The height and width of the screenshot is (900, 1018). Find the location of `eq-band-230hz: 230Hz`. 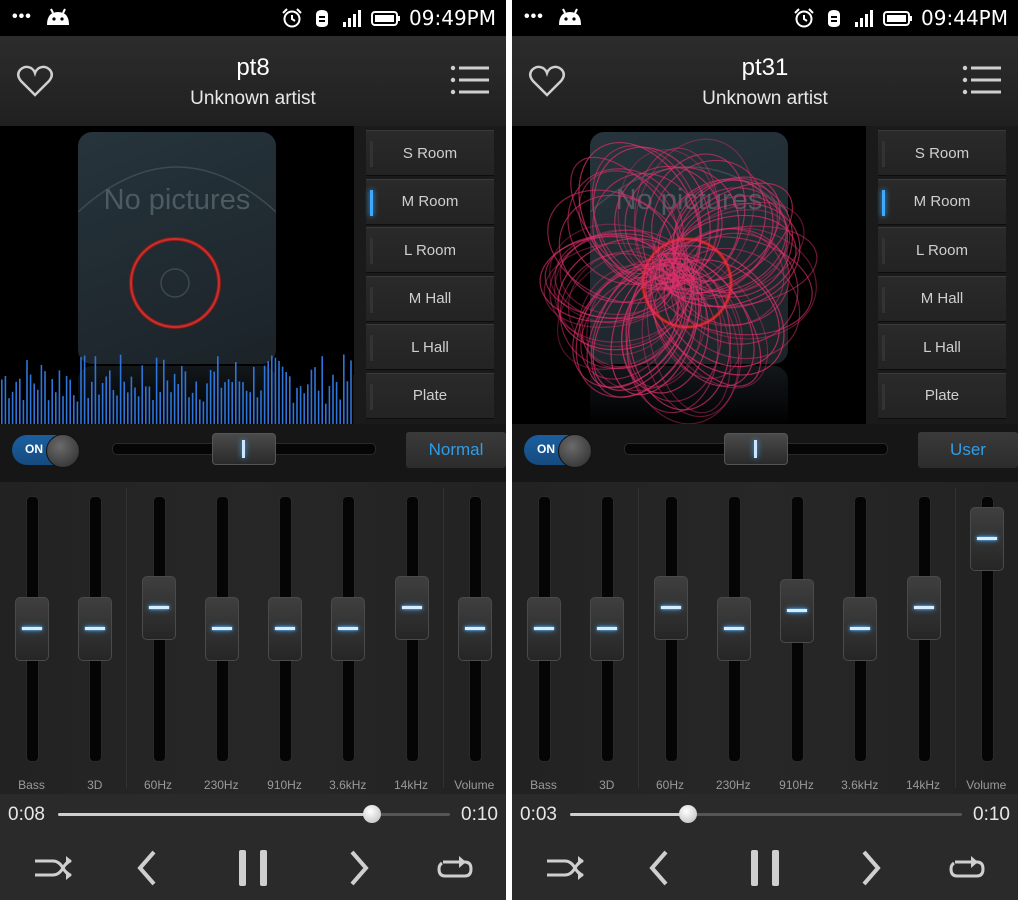

eq-band-230hz: 230Hz is located at coordinates (221, 638).